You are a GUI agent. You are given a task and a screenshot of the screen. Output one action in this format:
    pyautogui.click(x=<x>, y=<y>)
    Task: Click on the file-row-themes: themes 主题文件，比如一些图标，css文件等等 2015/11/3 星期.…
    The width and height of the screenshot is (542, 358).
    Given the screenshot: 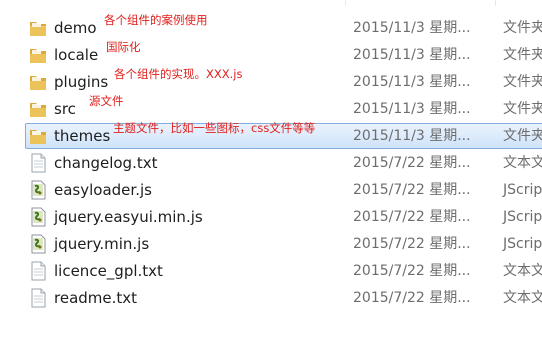 What is the action you would take?
    pyautogui.click(x=271, y=135)
    